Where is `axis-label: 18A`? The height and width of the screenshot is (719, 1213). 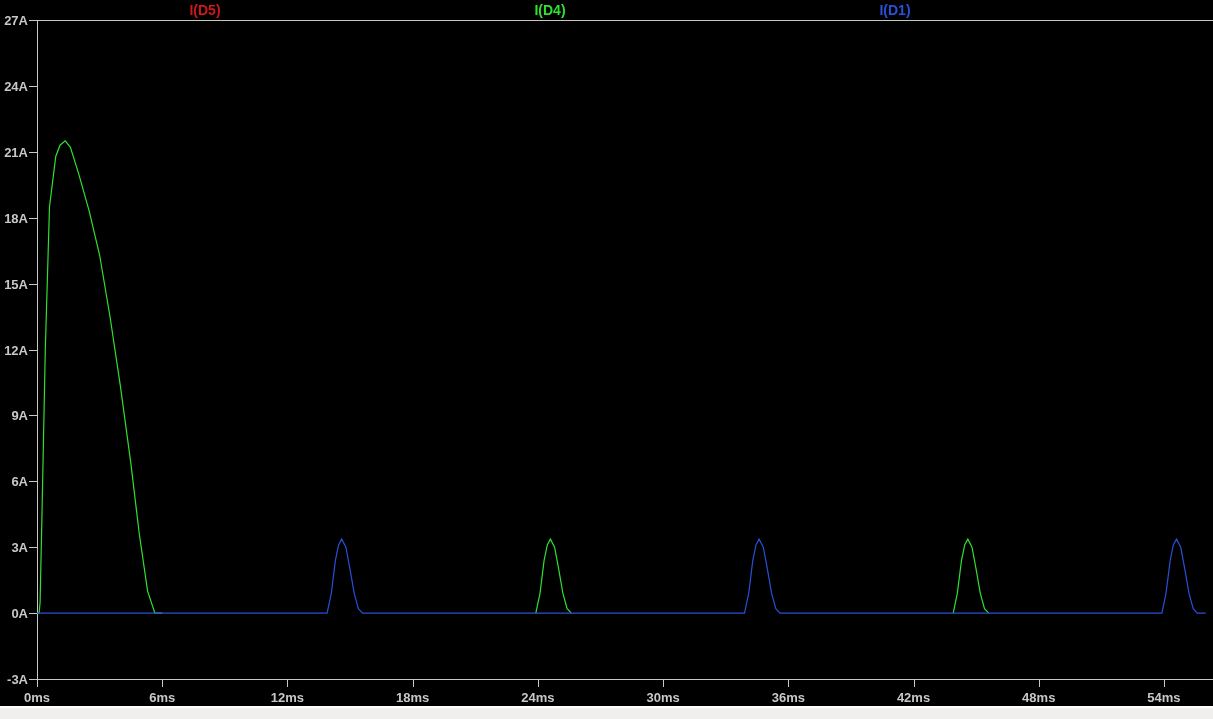
axis-label: 18A is located at coordinates (16, 218).